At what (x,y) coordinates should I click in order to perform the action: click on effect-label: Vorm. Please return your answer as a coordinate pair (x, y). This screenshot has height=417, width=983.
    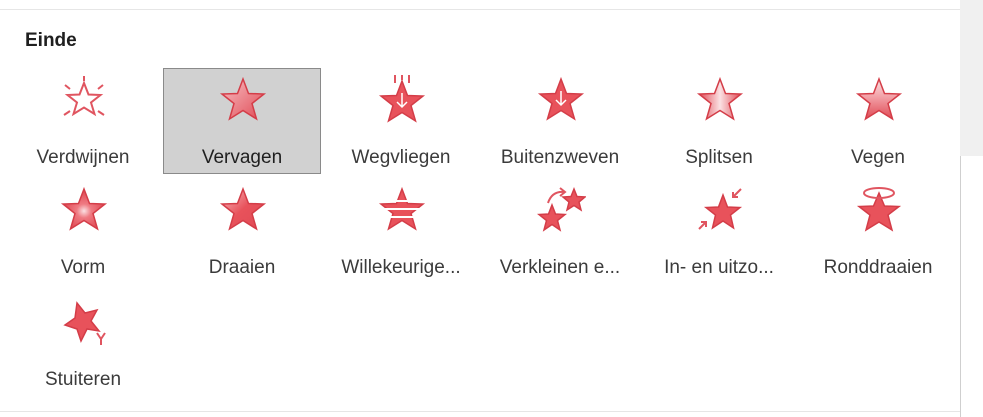
    Looking at the image, I should click on (83, 267).